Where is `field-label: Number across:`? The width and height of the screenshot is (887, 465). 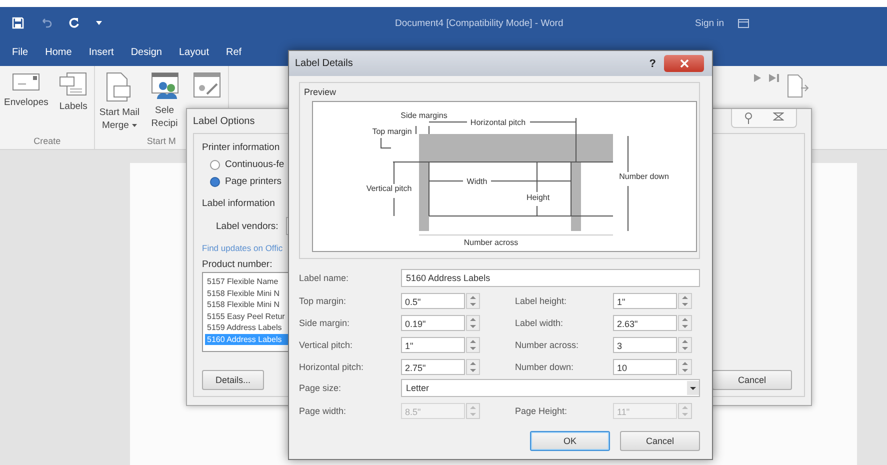
field-label: Number across: is located at coordinates (547, 345).